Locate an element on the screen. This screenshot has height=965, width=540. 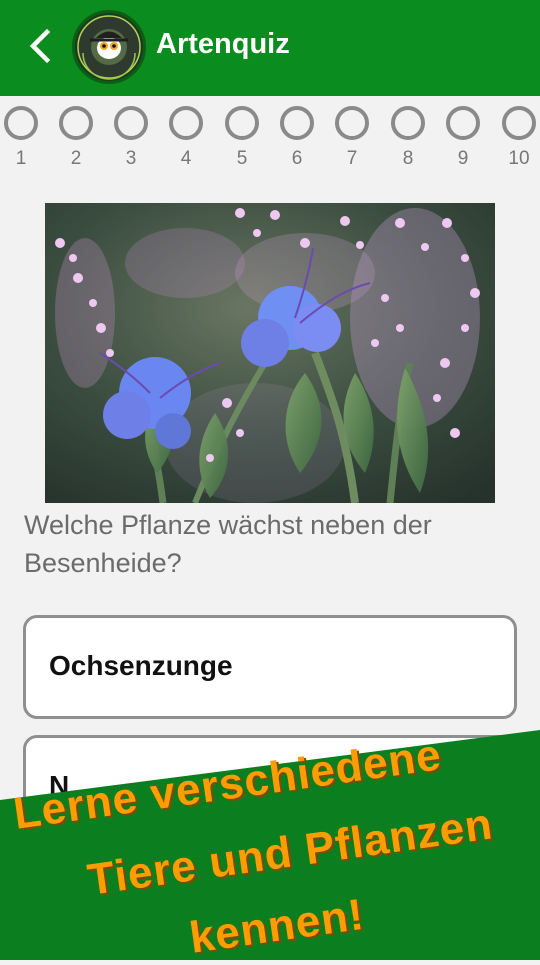
step-5: 5 is located at coordinates (242, 138).